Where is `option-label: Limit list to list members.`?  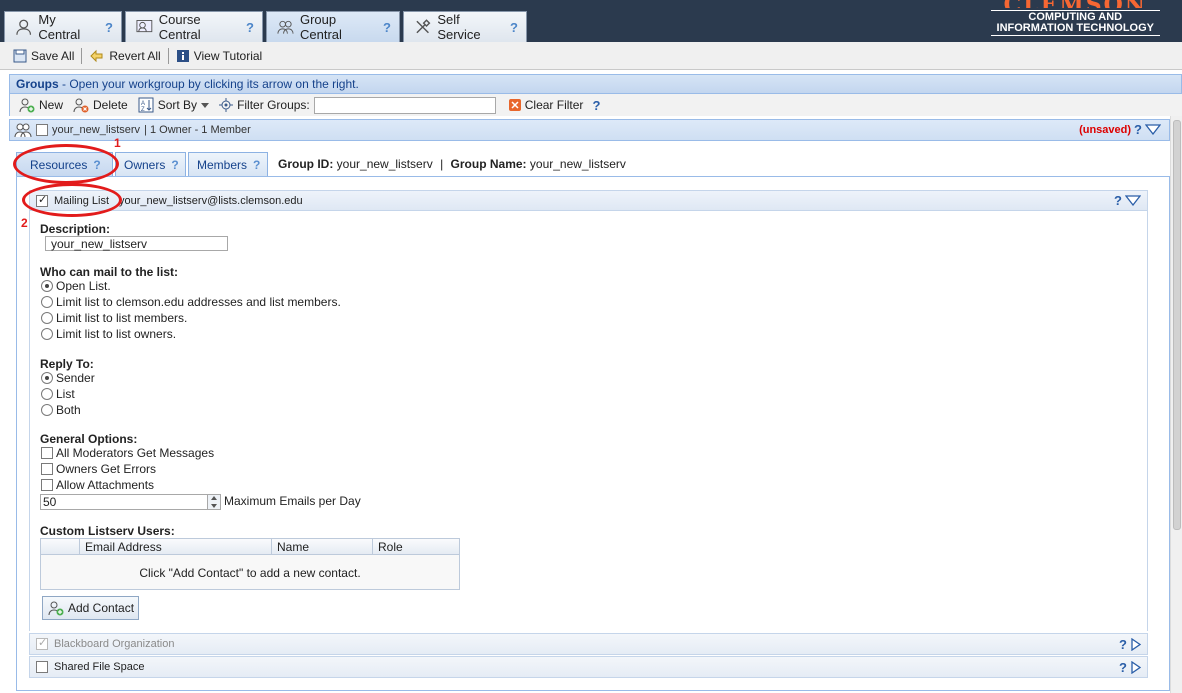 option-label: Limit list to list members. is located at coordinates (122, 318).